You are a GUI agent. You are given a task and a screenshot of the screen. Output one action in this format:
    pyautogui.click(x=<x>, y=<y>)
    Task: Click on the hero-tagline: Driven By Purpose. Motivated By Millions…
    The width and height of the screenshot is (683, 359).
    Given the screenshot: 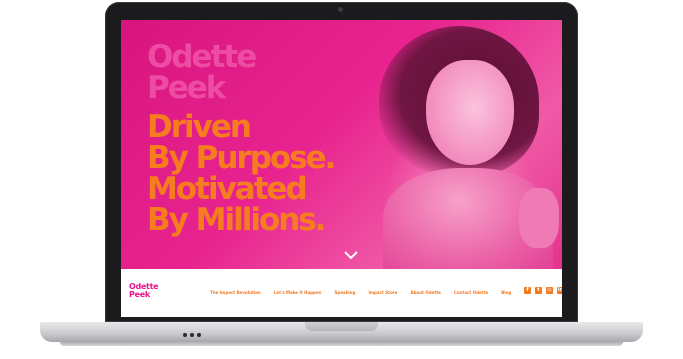 What is the action you would take?
    pyautogui.click(x=241, y=173)
    